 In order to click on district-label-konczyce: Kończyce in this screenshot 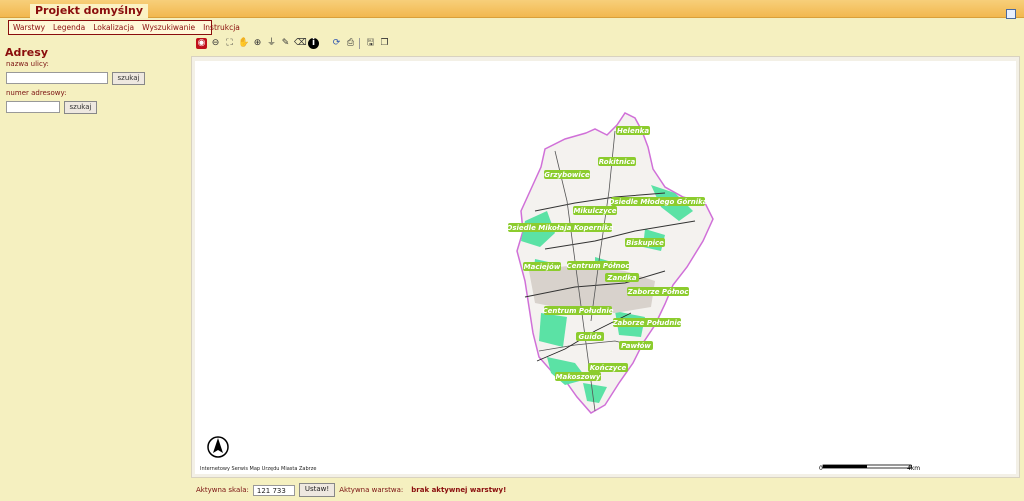, I will do `click(608, 367)`.